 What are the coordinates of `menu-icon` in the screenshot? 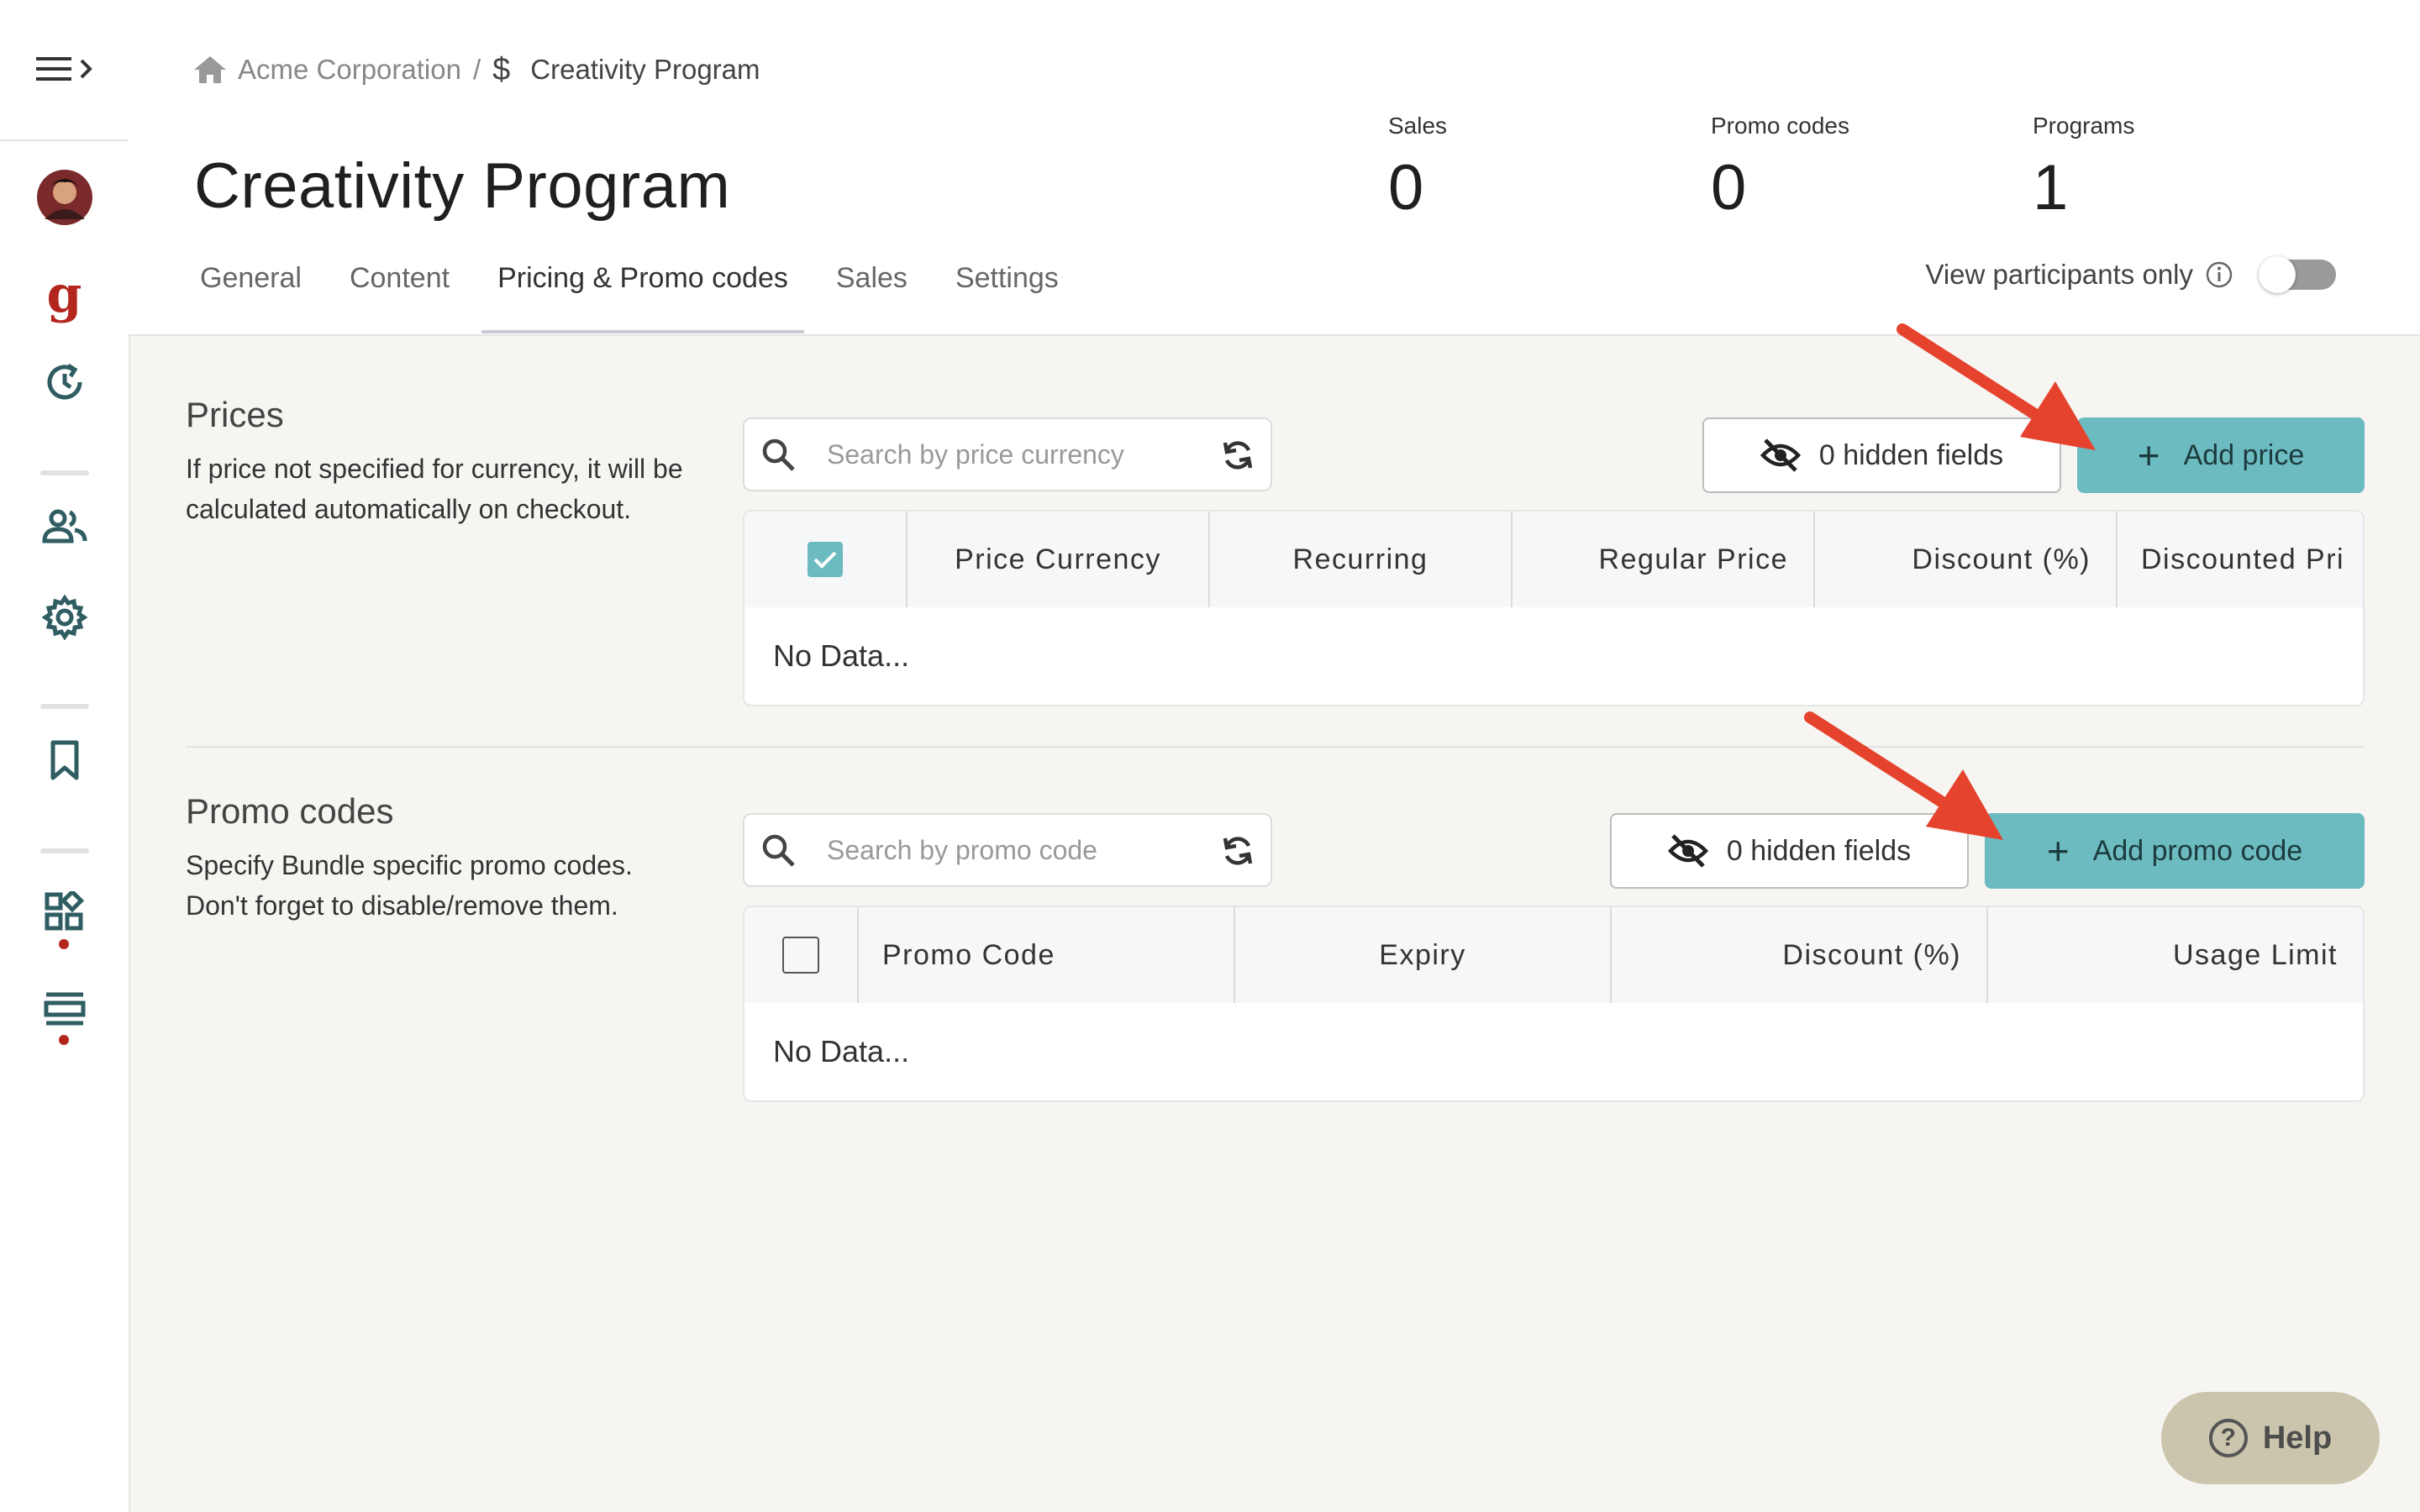 It's located at (64, 69).